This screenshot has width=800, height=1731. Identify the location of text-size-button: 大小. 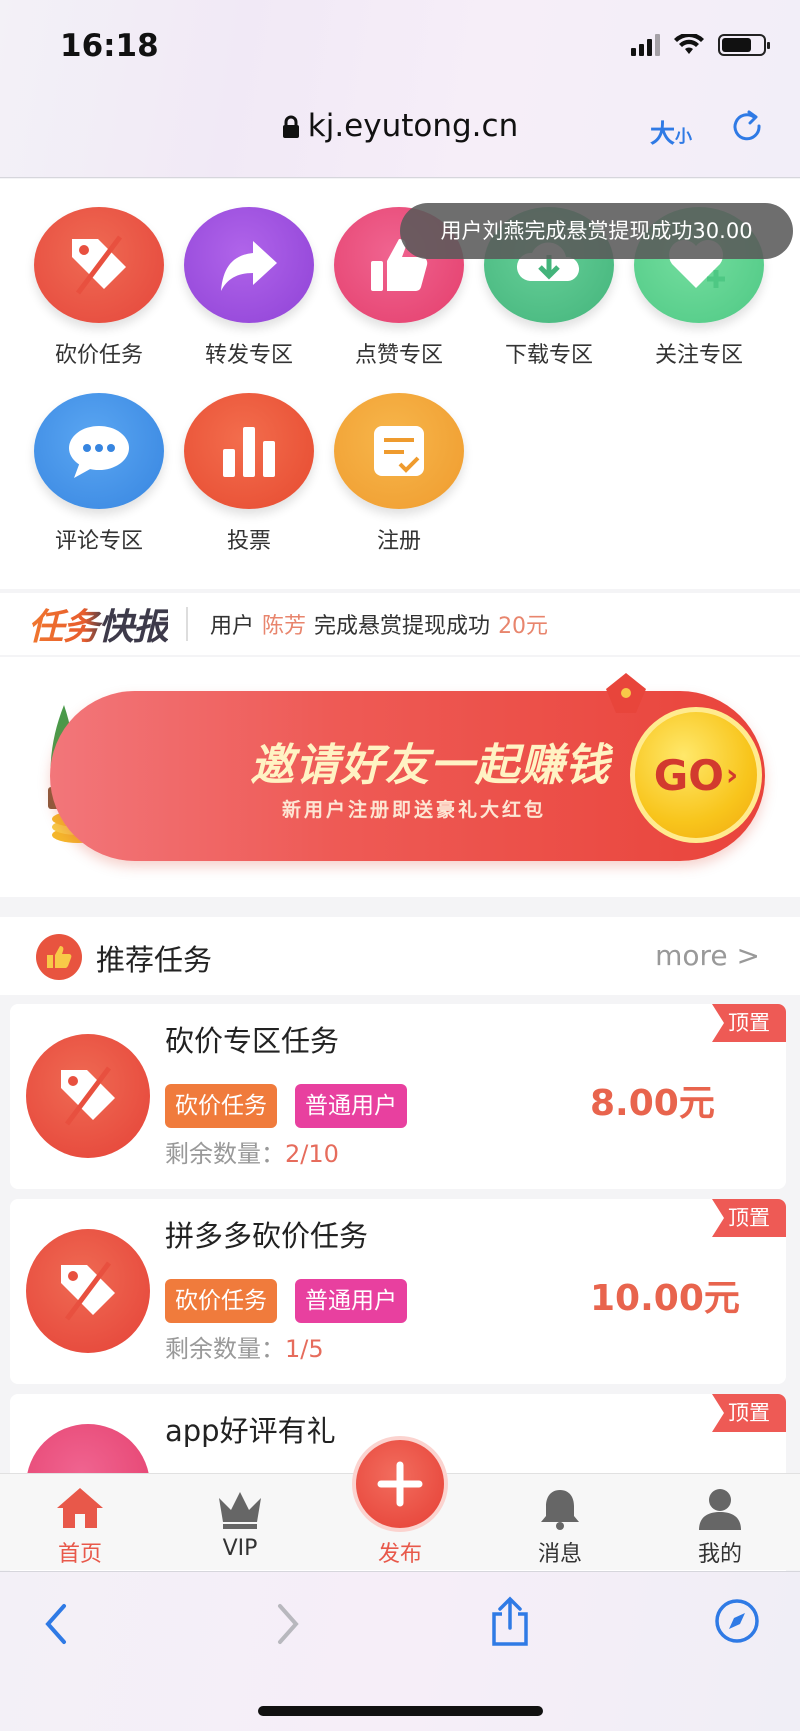
(671, 132).